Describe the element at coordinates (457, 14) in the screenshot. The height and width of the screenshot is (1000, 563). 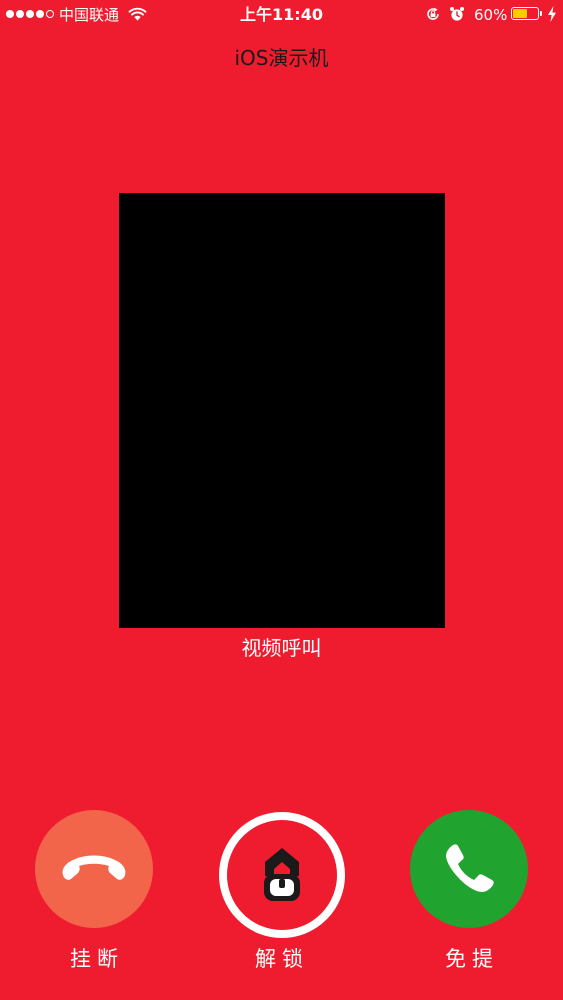
I see `alarm-icon` at that location.